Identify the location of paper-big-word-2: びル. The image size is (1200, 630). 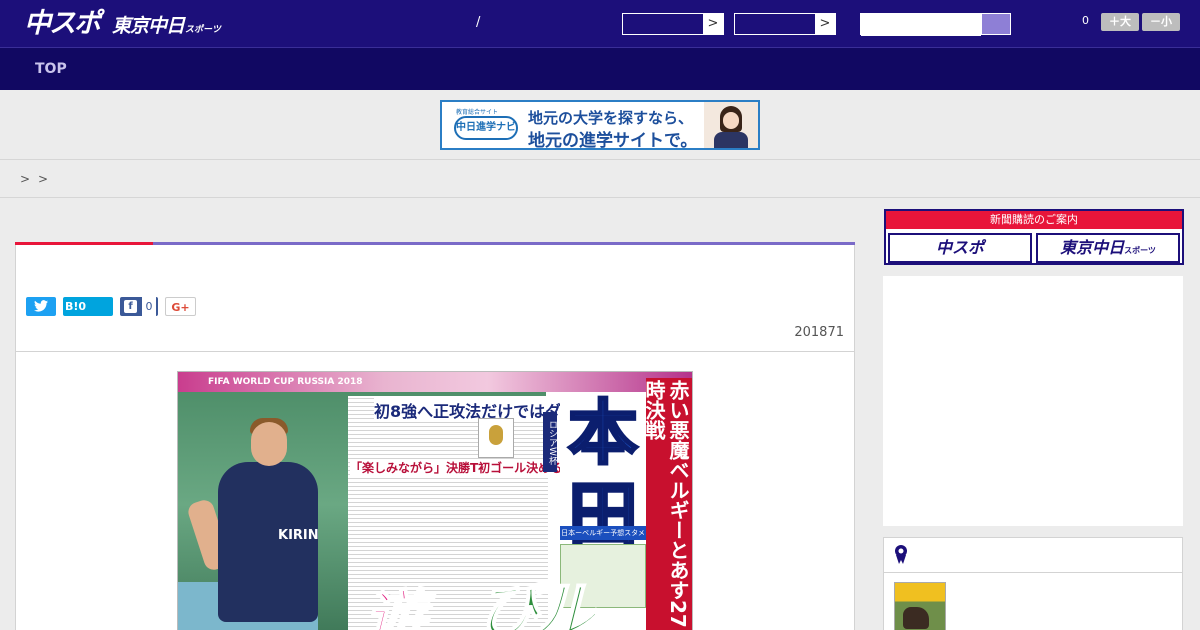
(537, 601).